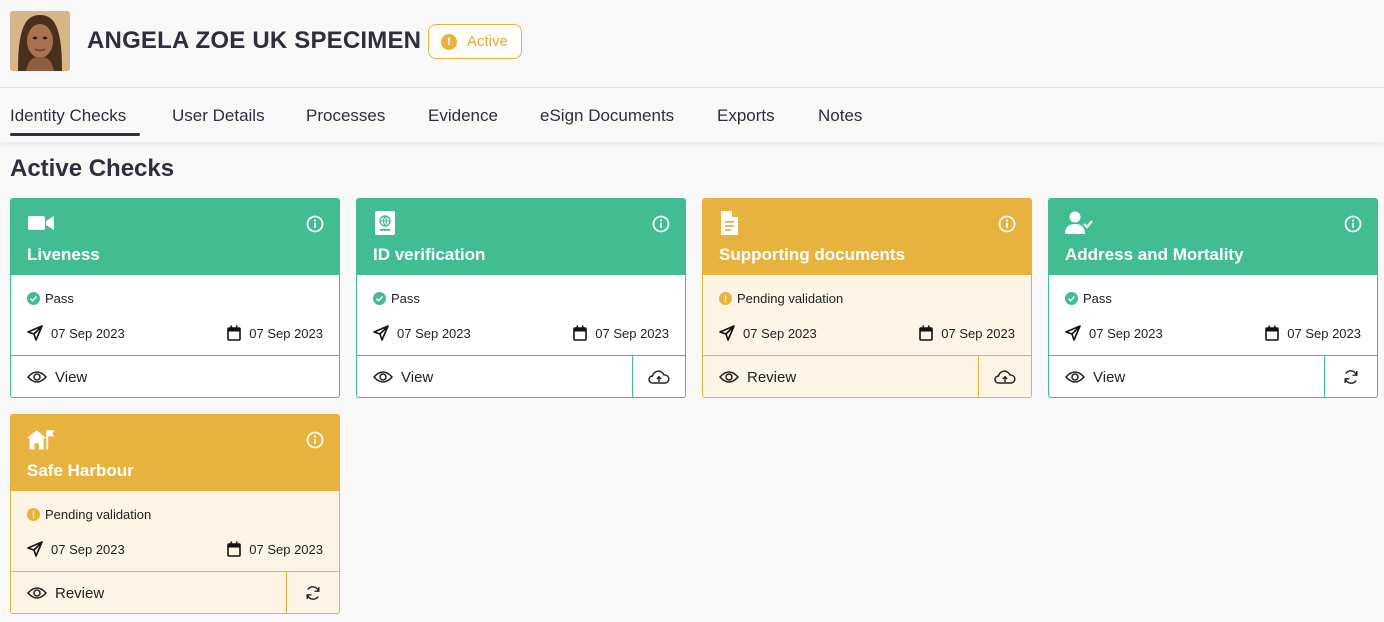 This screenshot has width=1384, height=622. What do you see at coordinates (1154, 254) in the screenshot?
I see `card-title: Address and Mortality` at bounding box center [1154, 254].